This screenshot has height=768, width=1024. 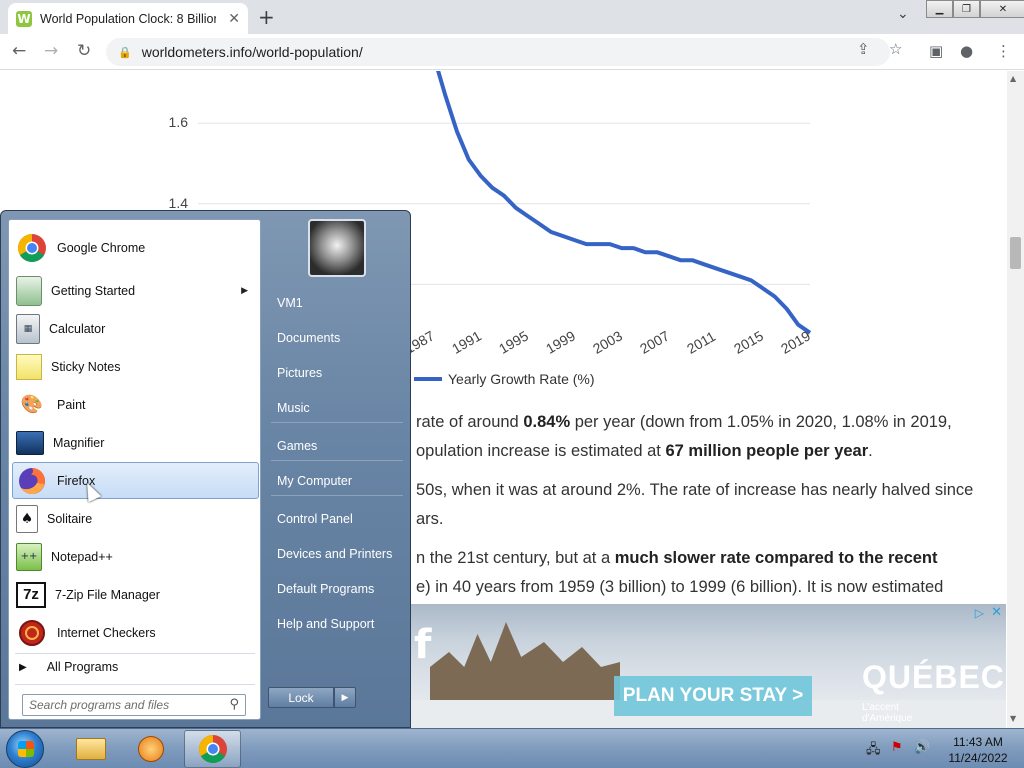 What do you see at coordinates (922, 747) in the screenshot?
I see `volume-icon: 🔊` at bounding box center [922, 747].